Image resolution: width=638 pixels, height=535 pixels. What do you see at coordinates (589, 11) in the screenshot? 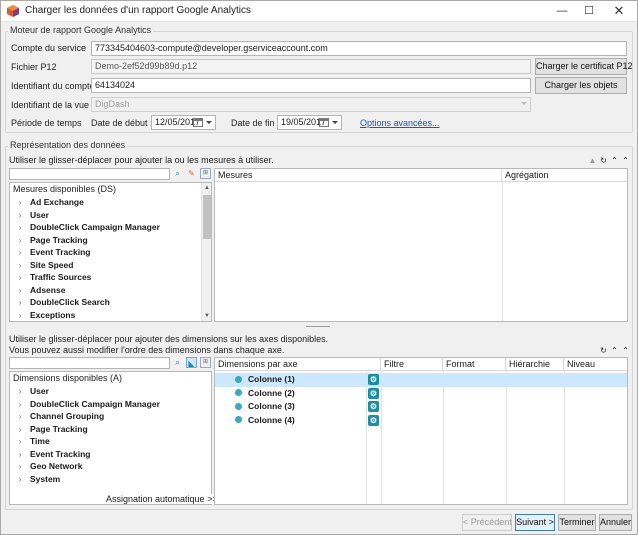
I see `maximize-button: ☐` at bounding box center [589, 11].